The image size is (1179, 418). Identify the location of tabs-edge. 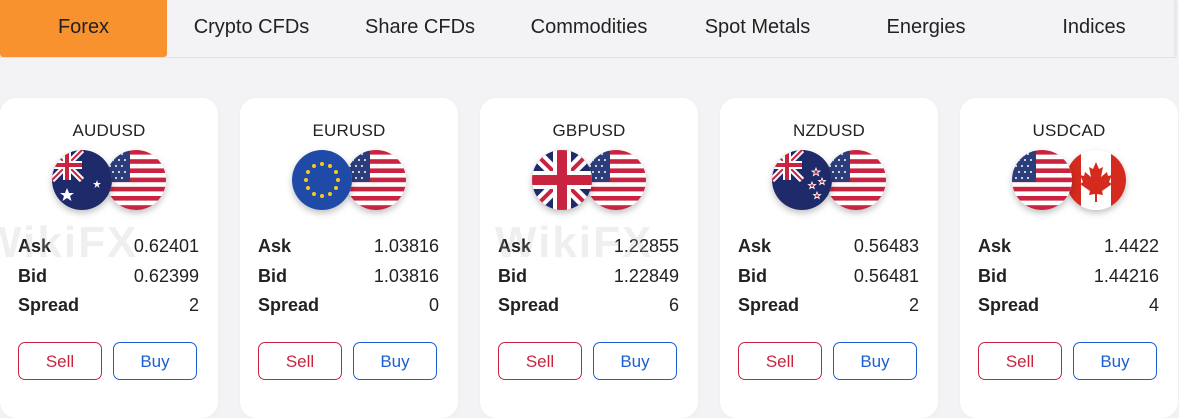
(1175, 28).